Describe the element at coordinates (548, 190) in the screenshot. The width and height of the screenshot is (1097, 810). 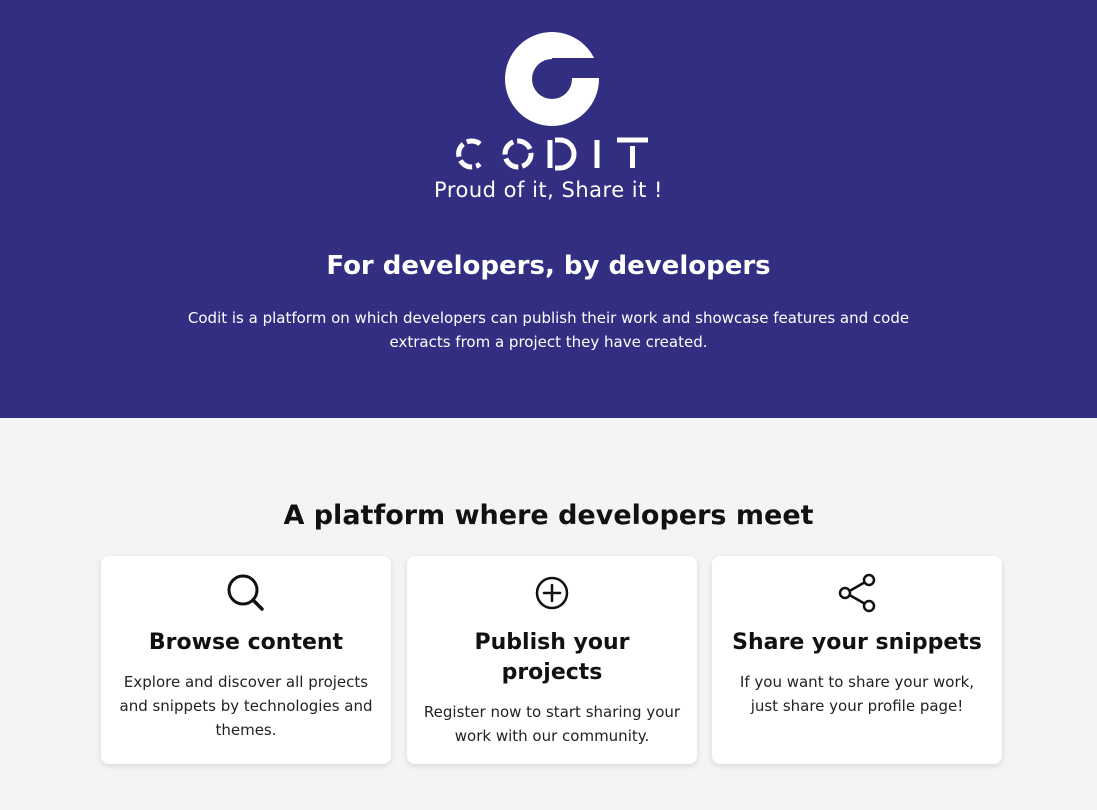
I see `brand-tagline: Proud of it, Share it !` at that location.